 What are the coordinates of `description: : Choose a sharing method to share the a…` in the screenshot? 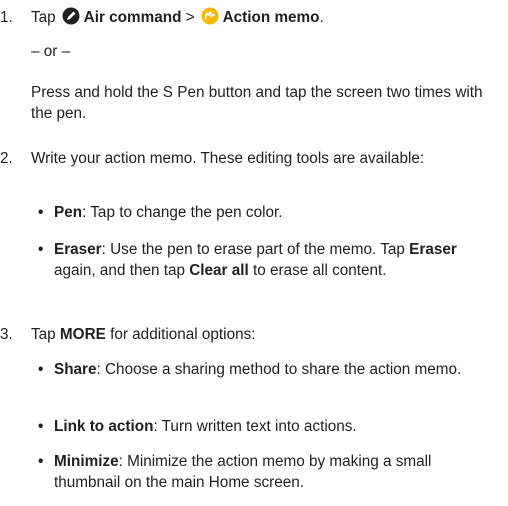 It's located at (279, 369).